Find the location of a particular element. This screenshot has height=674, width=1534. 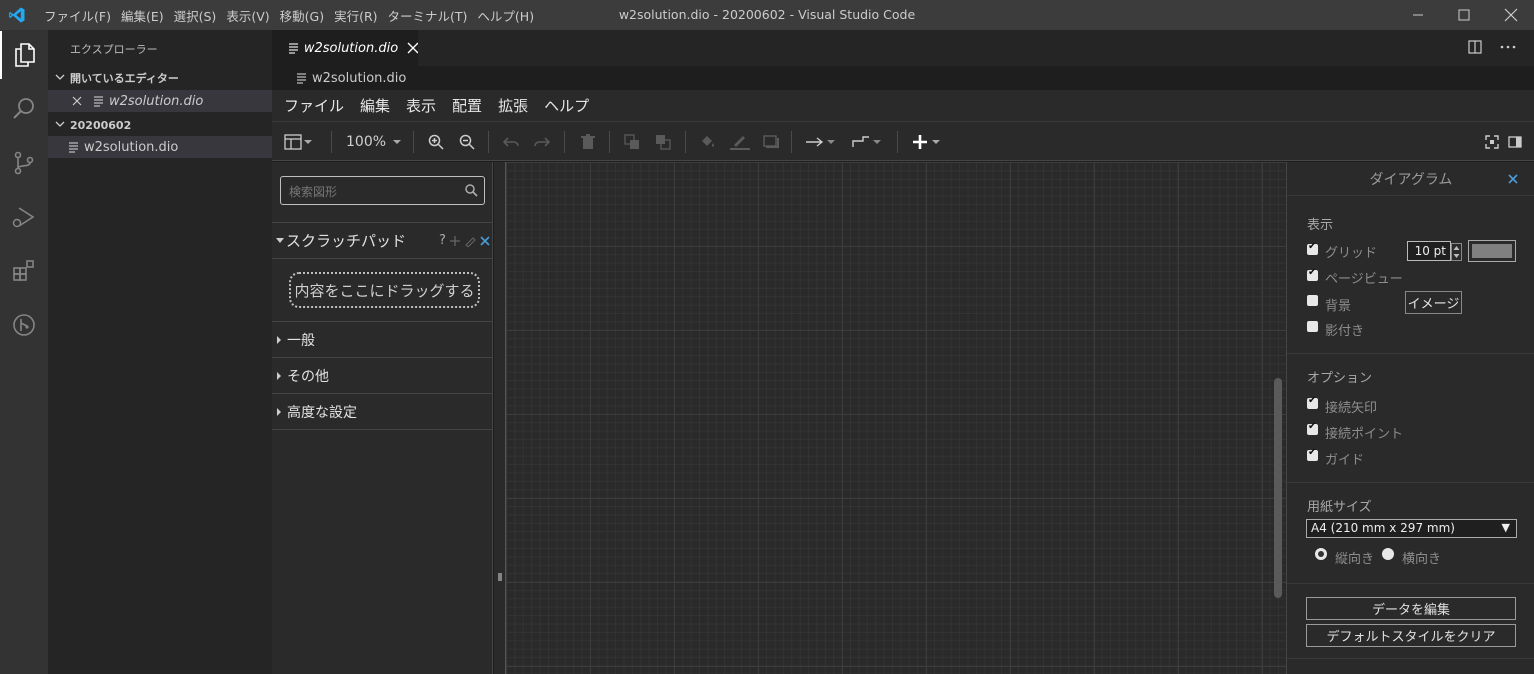

to-back-icon is located at coordinates (663, 142).